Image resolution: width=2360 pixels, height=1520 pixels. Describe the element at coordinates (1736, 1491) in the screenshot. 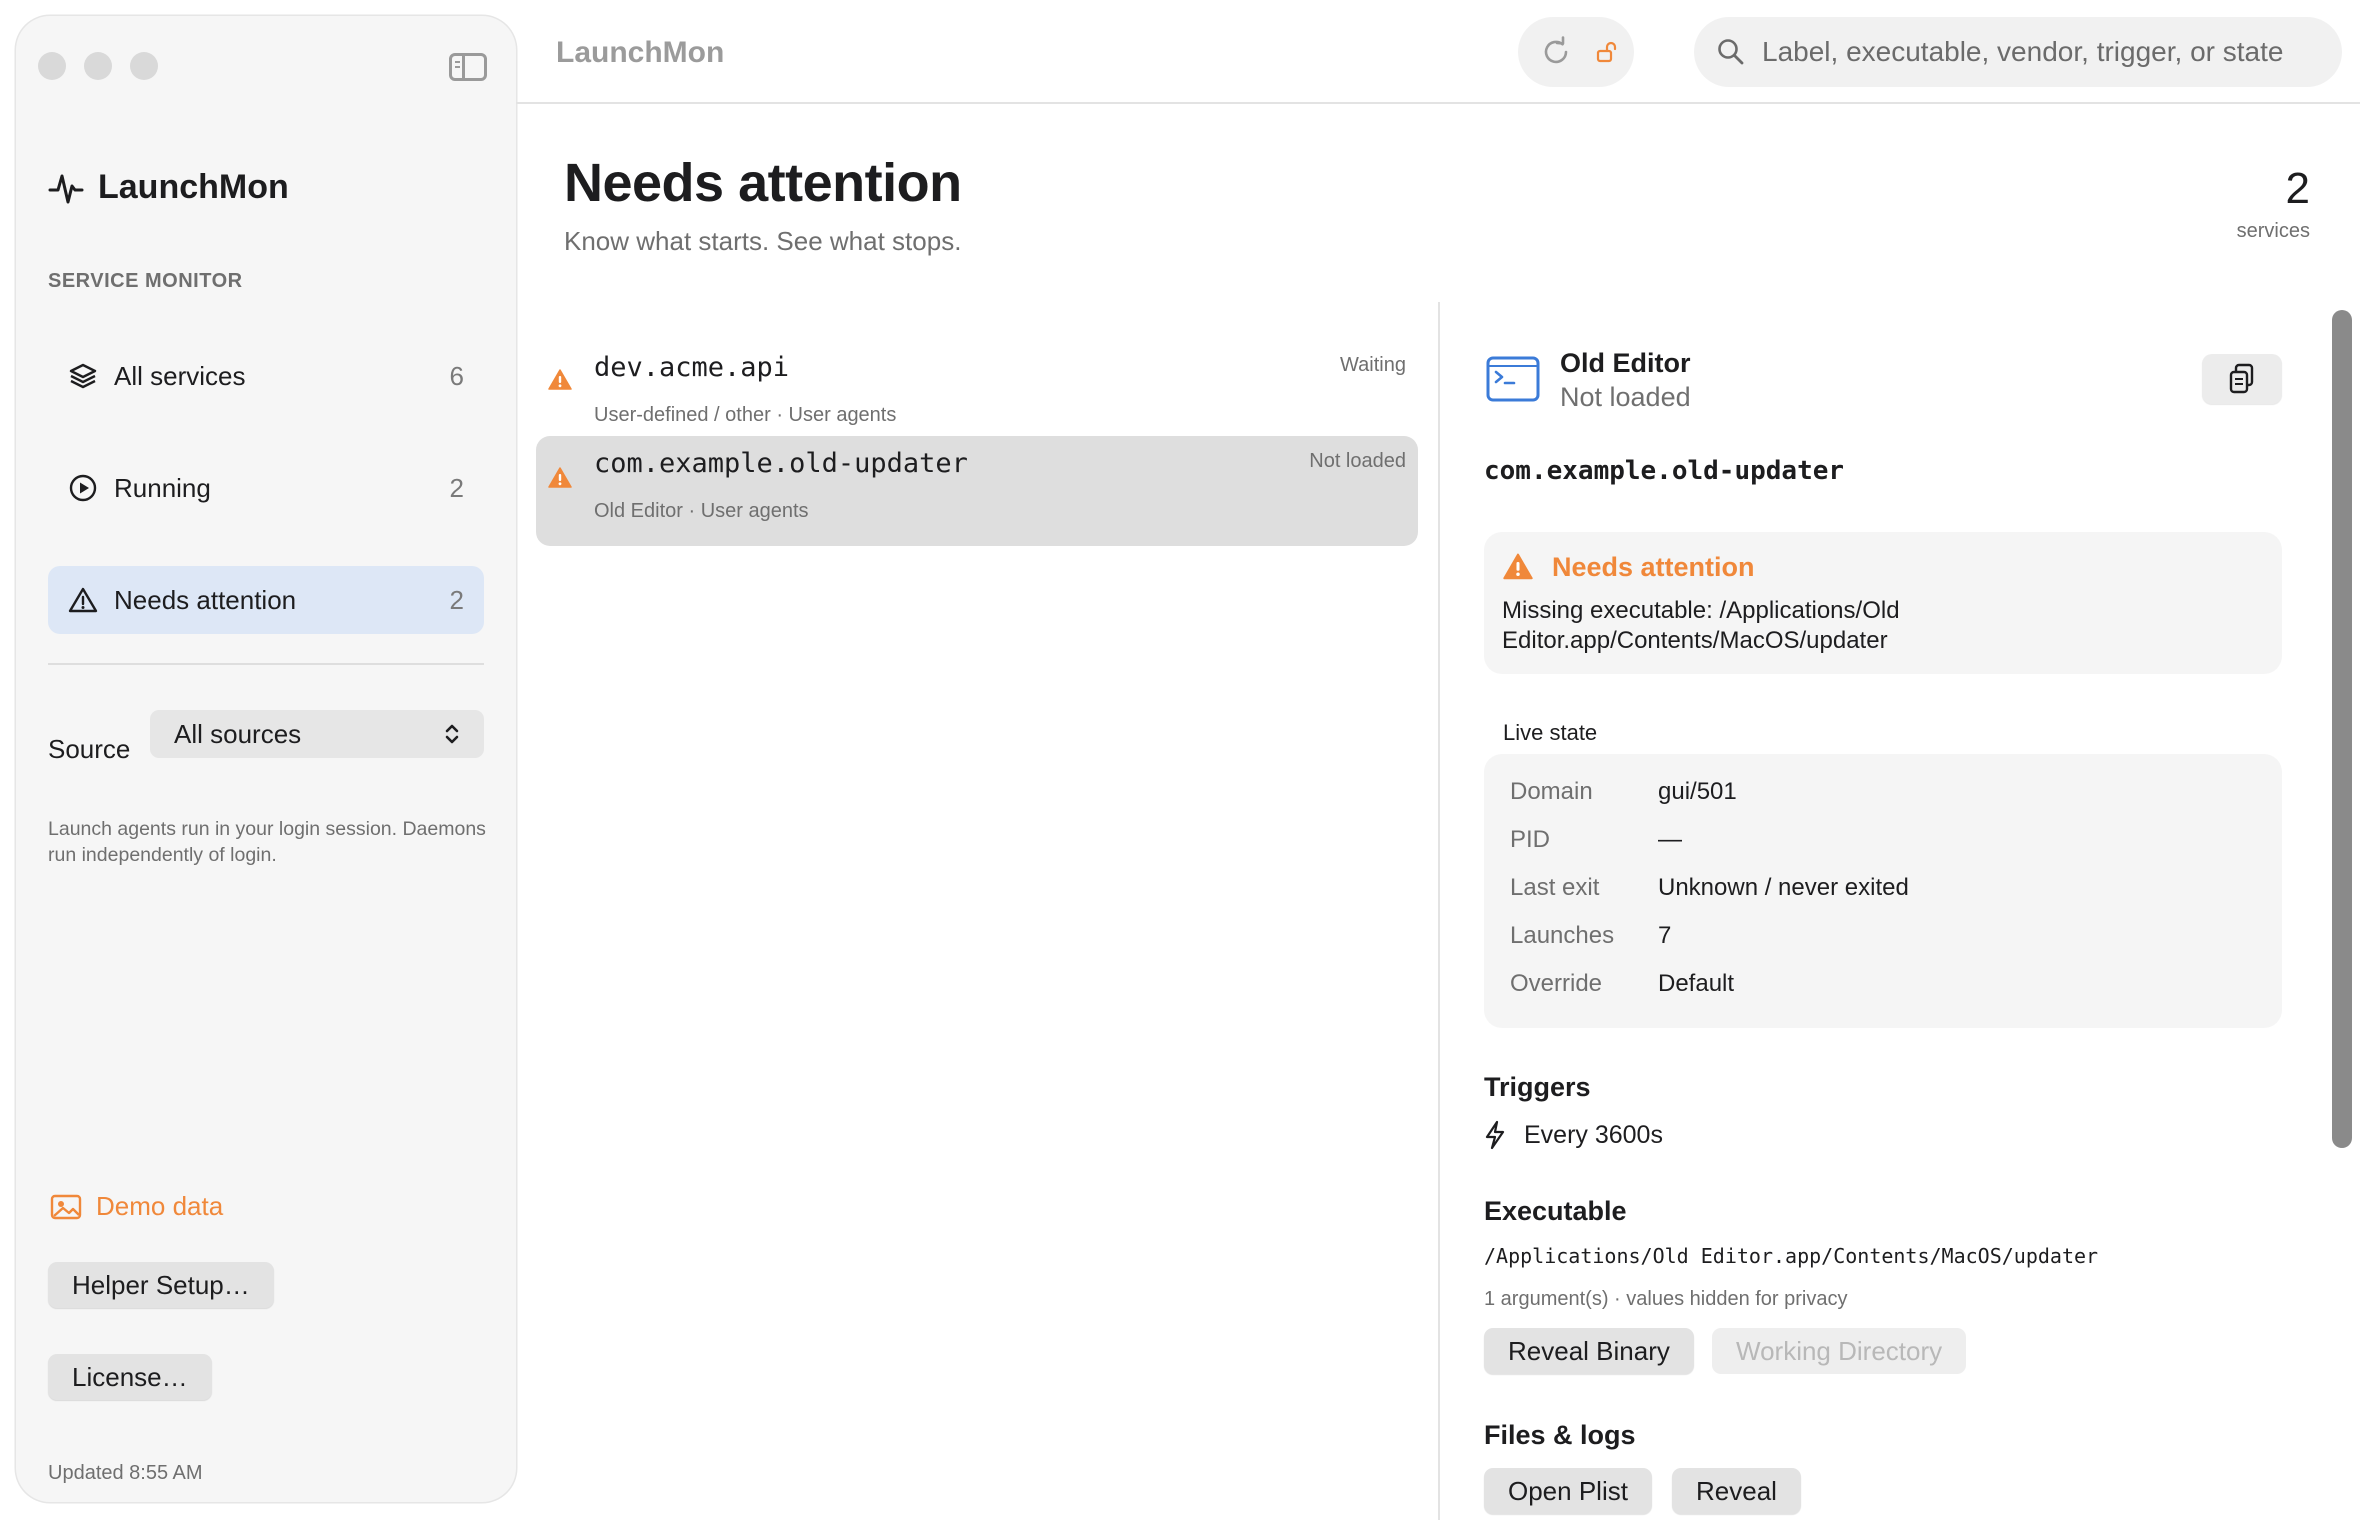

I see `reveal-button: Reveal` at that location.